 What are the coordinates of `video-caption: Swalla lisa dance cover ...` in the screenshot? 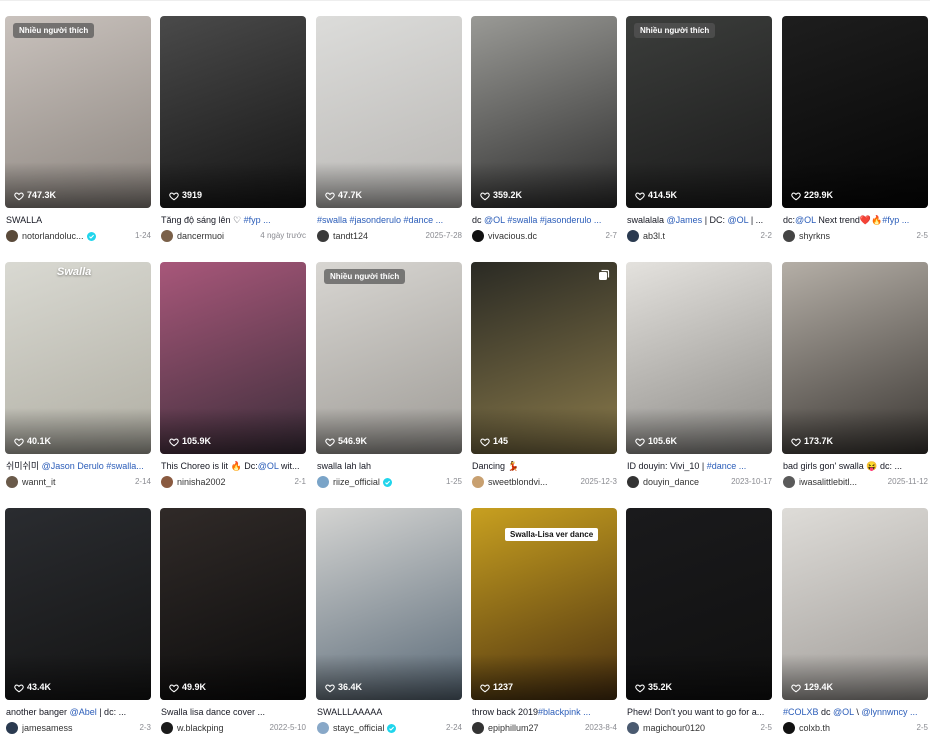 It's located at (233, 712).